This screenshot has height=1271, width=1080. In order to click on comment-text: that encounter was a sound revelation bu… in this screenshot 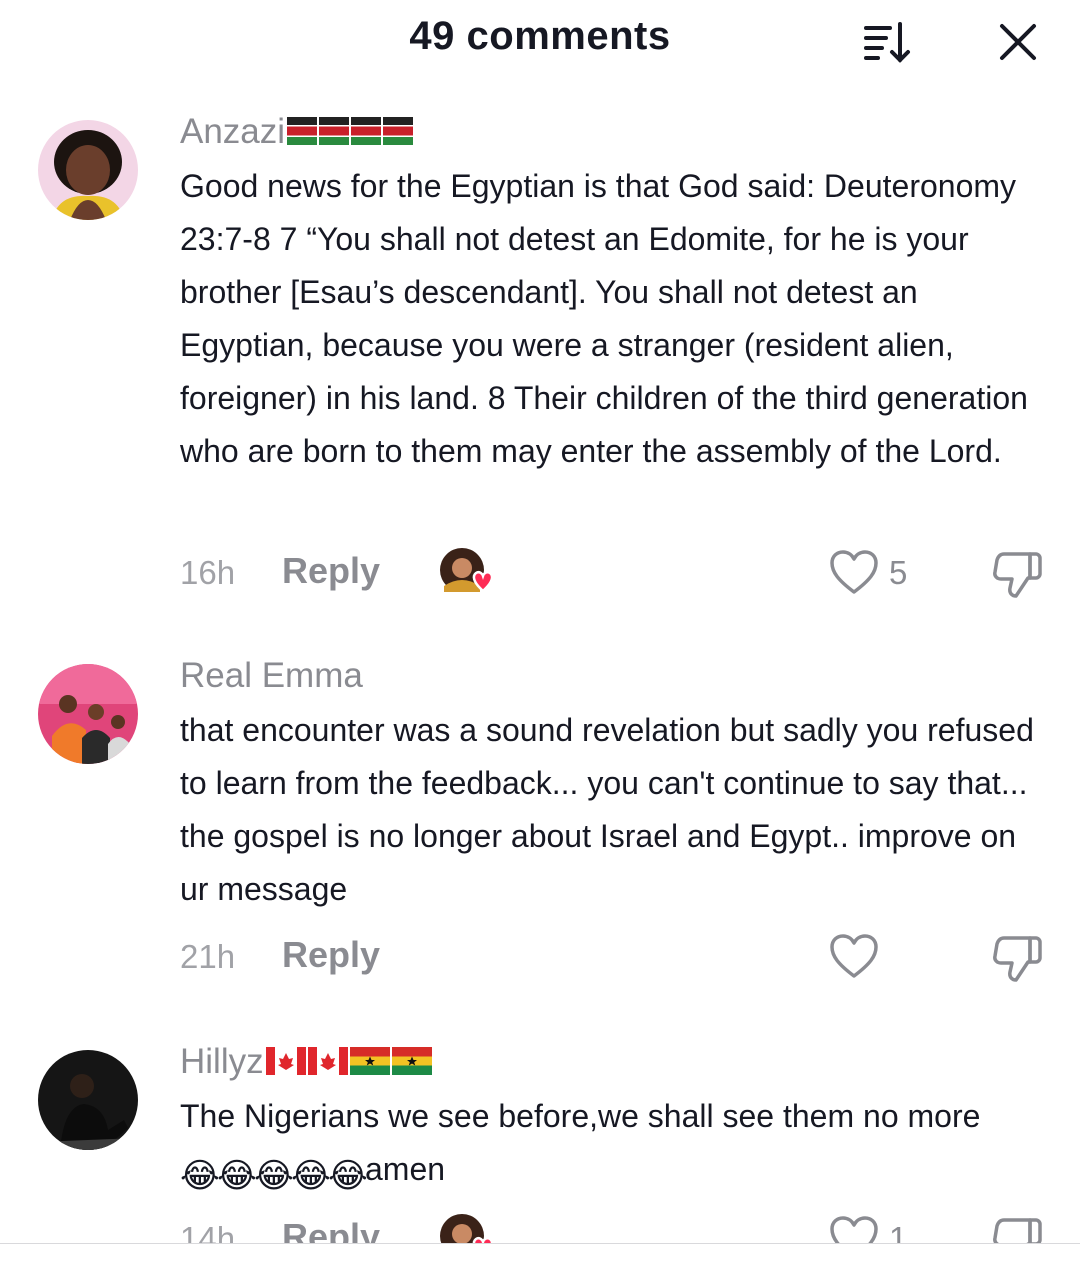, I will do `click(607, 809)`.